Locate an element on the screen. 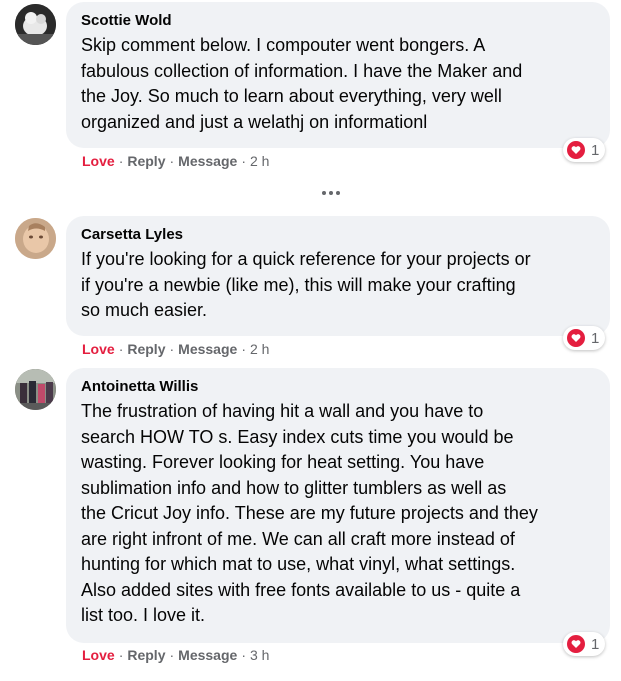 This screenshot has height=681, width=621. comment-author: Antoinetta Willis is located at coordinates (338, 387).